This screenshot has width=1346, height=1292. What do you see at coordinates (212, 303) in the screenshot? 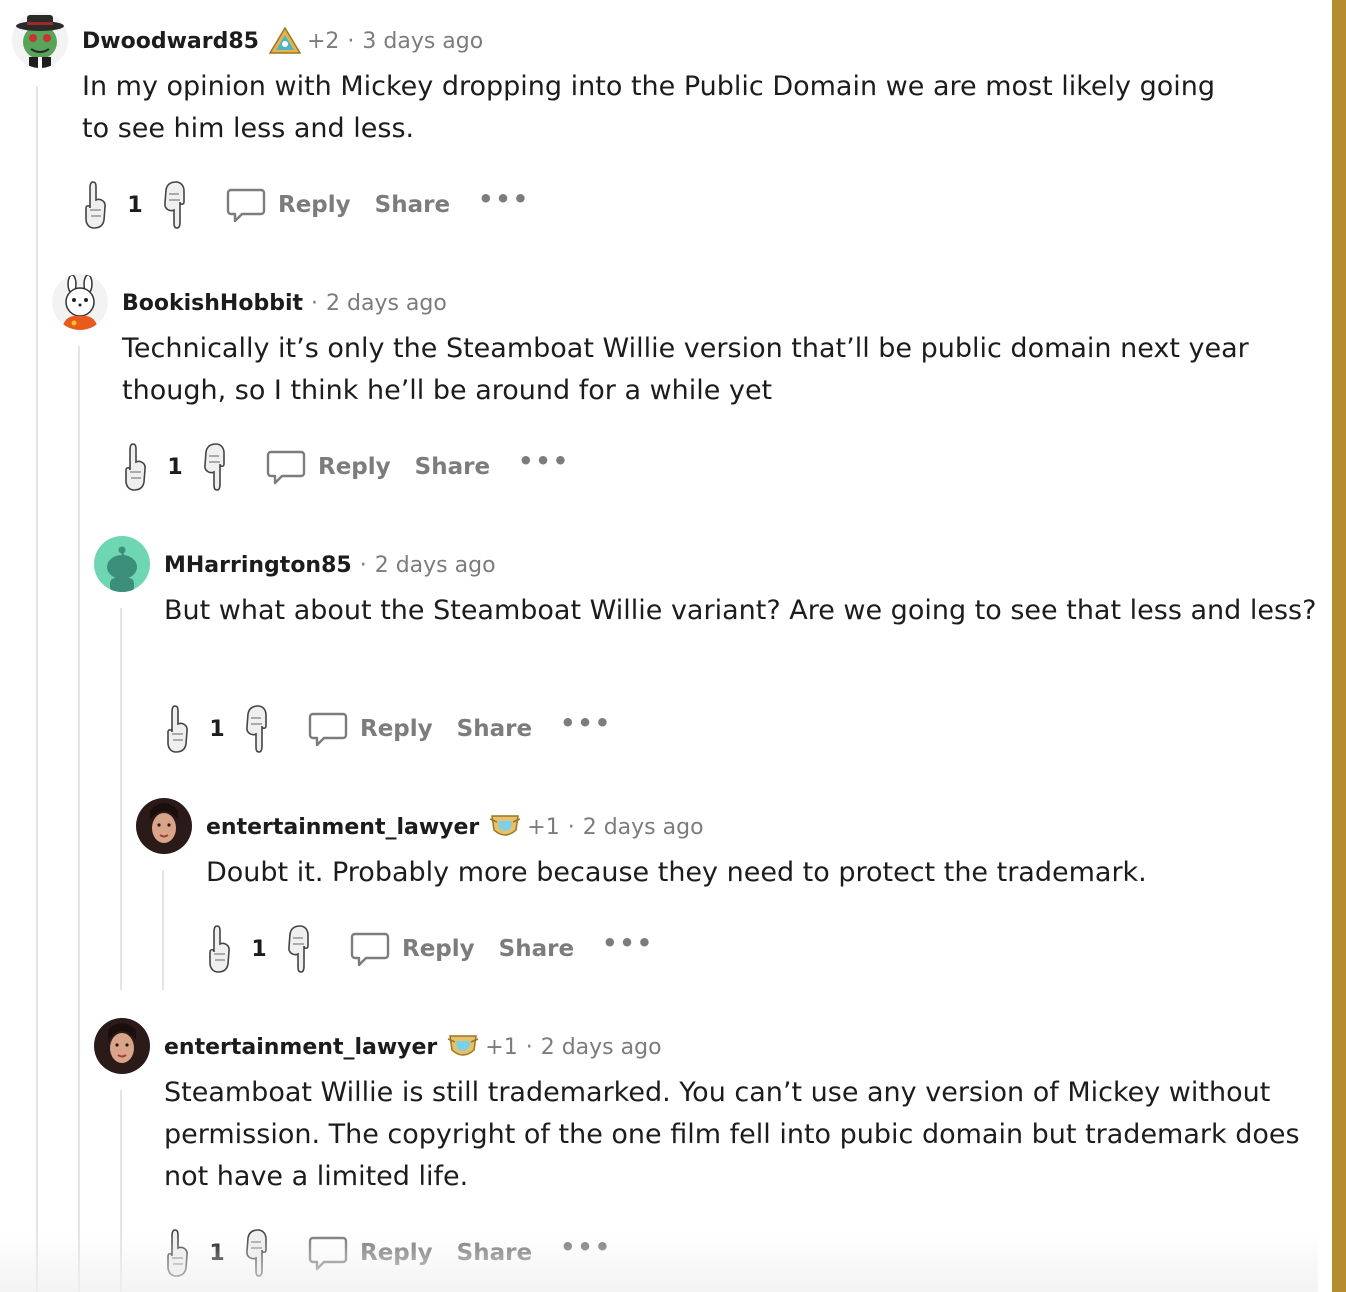
I see `username: BookishHobbit` at bounding box center [212, 303].